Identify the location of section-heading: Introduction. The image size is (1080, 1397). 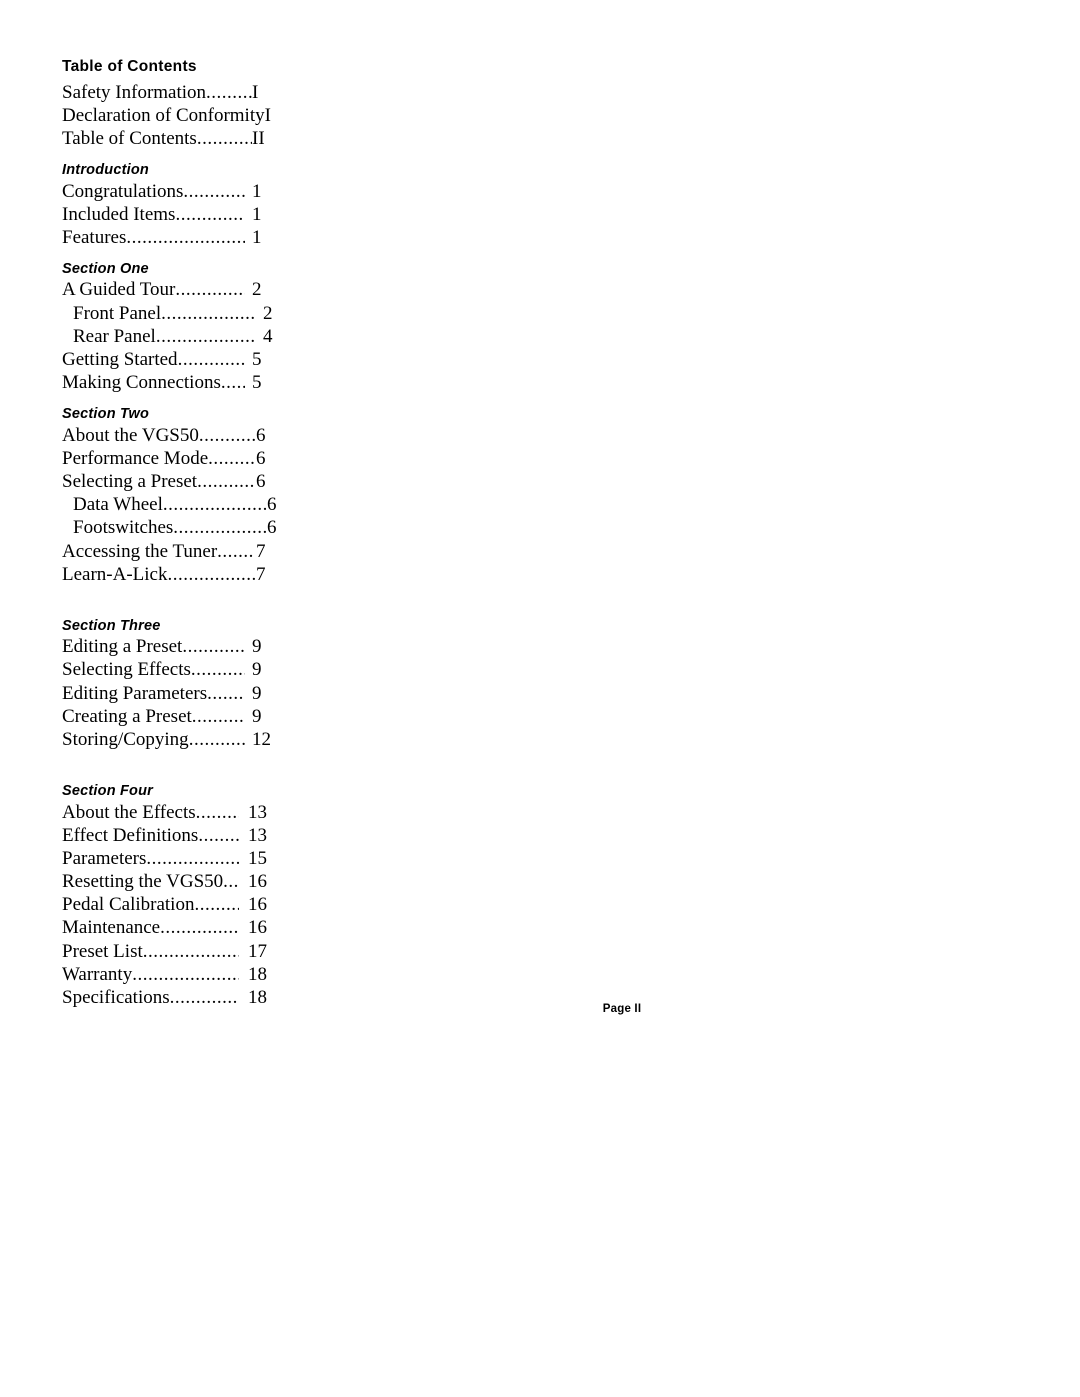
(105, 170).